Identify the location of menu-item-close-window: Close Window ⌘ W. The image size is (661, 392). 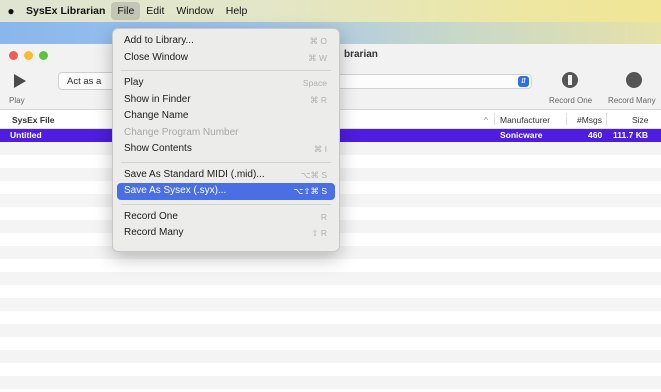
(226, 58).